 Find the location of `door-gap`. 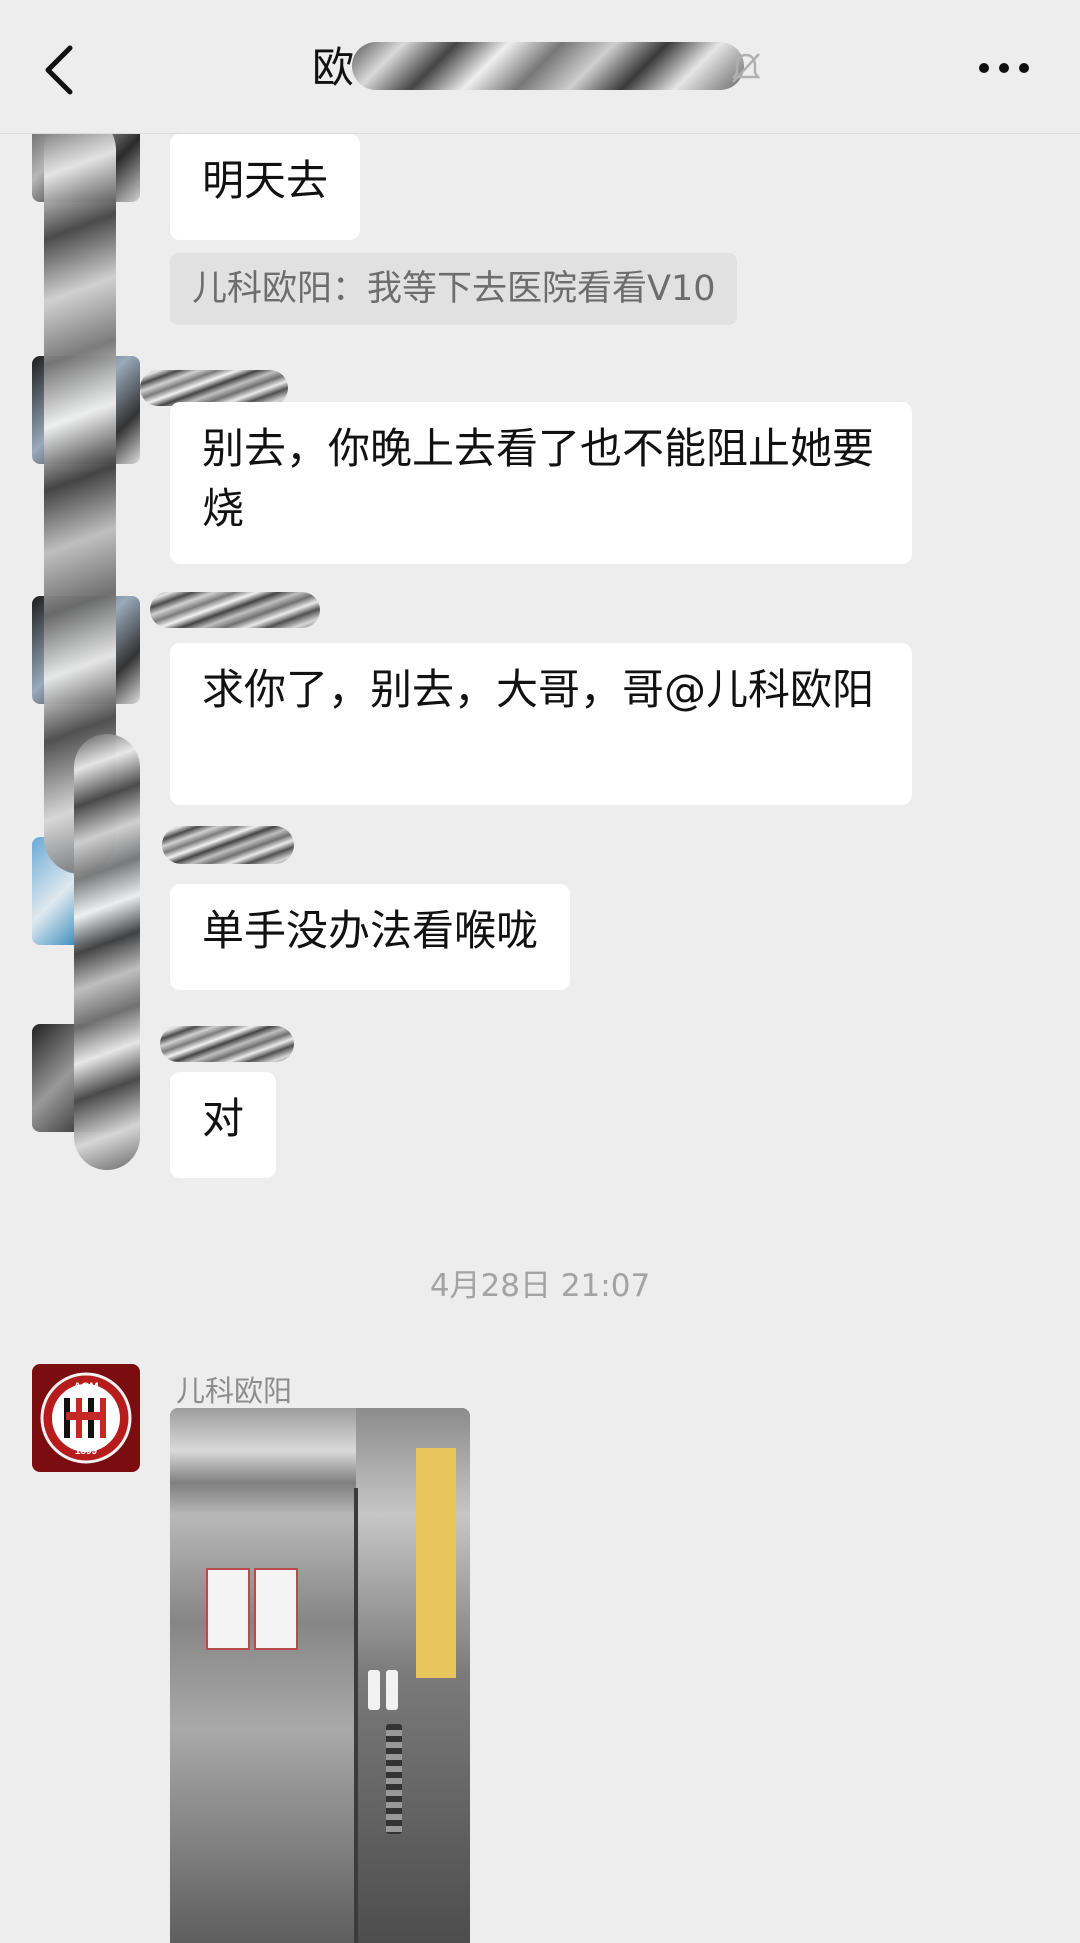

door-gap is located at coordinates (356, 1715).